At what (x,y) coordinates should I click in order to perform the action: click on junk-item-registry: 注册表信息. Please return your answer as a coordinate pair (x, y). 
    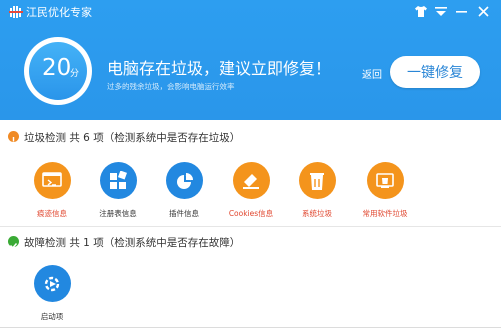
    Looking at the image, I should click on (118, 190).